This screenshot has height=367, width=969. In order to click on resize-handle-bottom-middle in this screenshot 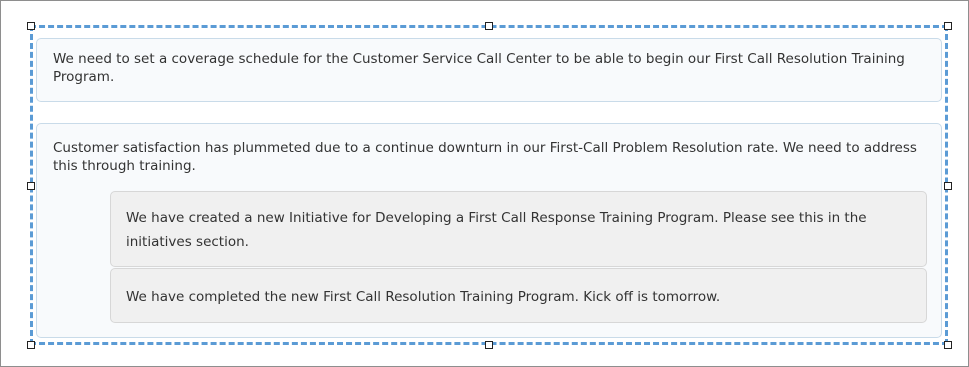, I will do `click(489, 345)`.